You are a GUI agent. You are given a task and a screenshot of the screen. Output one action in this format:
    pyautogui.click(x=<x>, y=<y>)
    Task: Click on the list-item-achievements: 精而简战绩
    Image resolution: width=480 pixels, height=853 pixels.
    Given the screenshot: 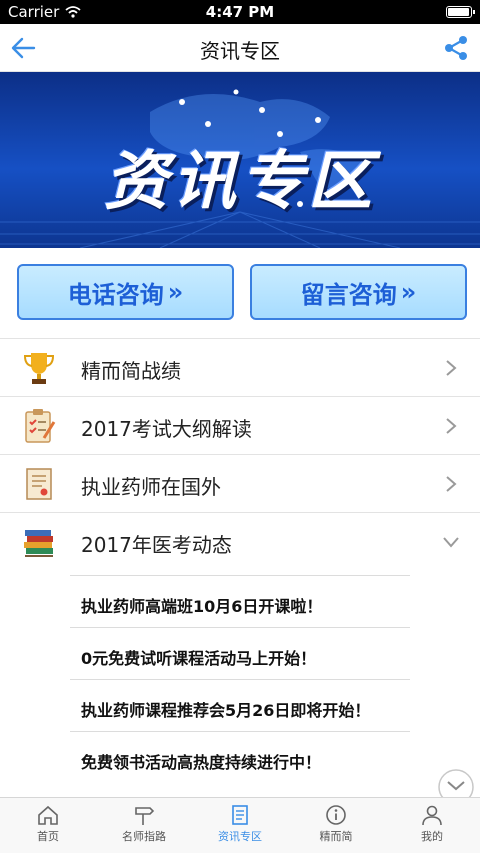 What is the action you would take?
    pyautogui.click(x=240, y=367)
    